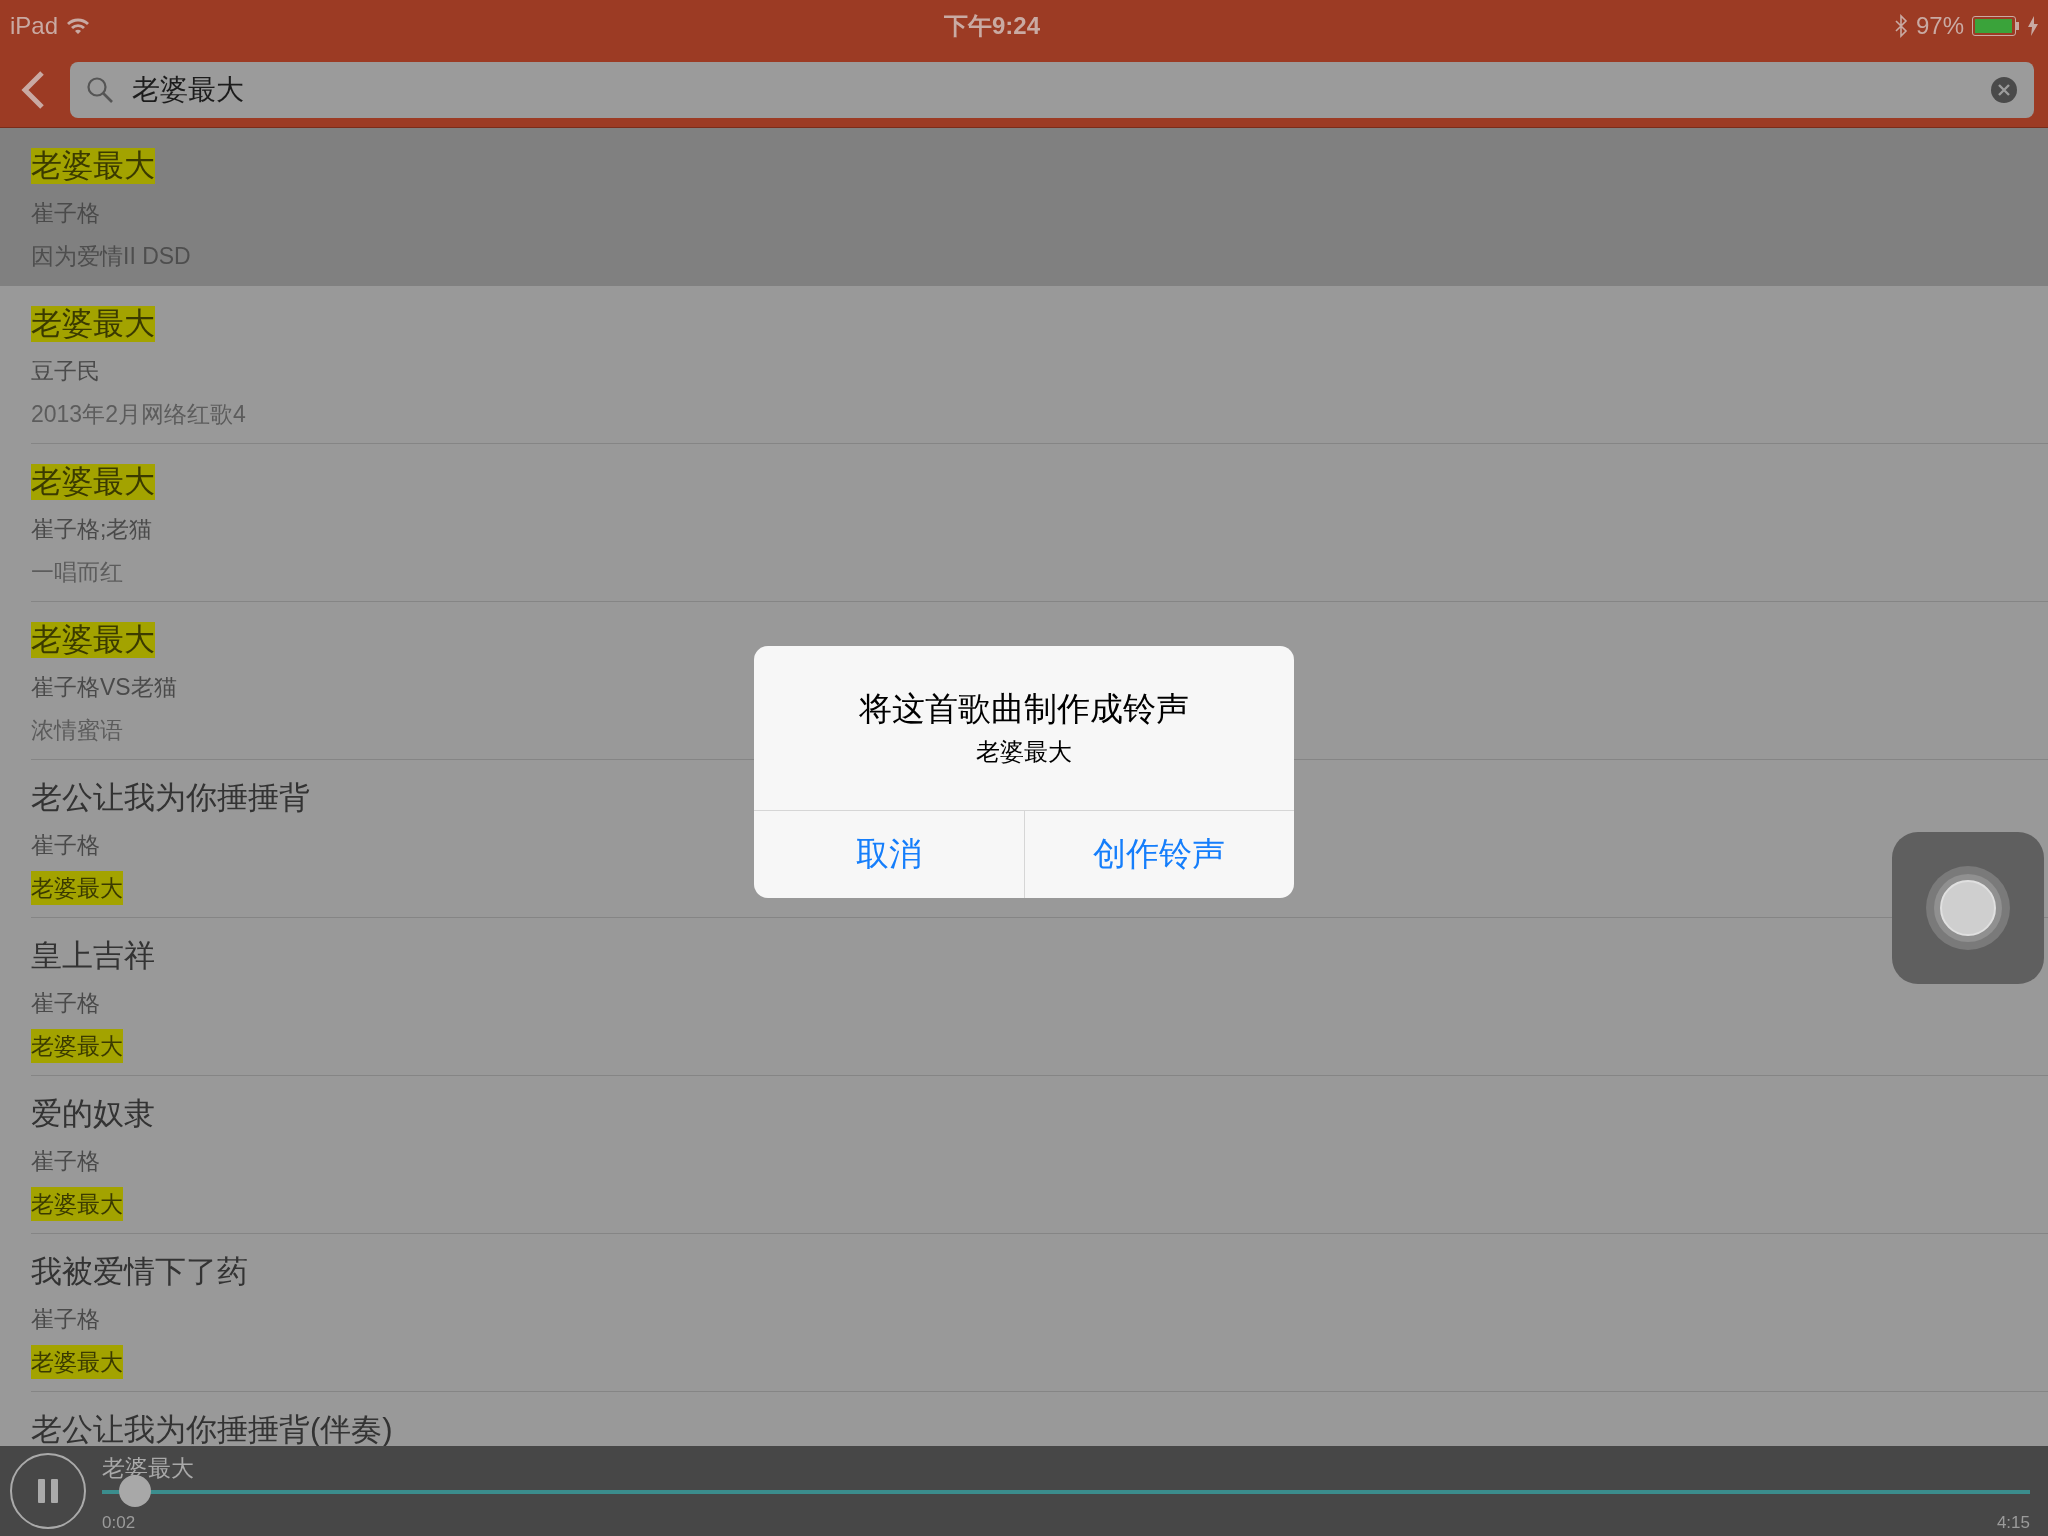  Describe the element at coordinates (92, 529) in the screenshot. I see `song-artist: 崔子格;老猫` at that location.